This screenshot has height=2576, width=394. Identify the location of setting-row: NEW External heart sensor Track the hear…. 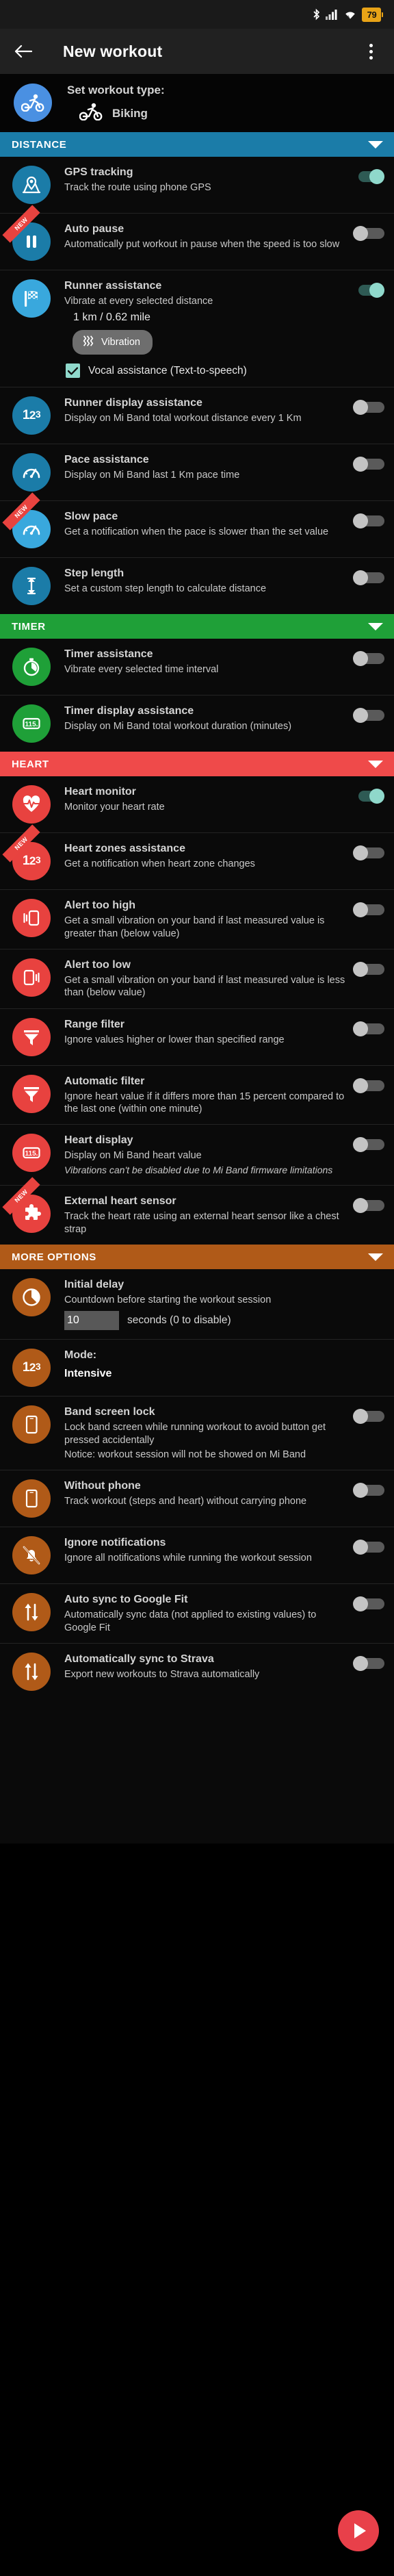
(197, 1211).